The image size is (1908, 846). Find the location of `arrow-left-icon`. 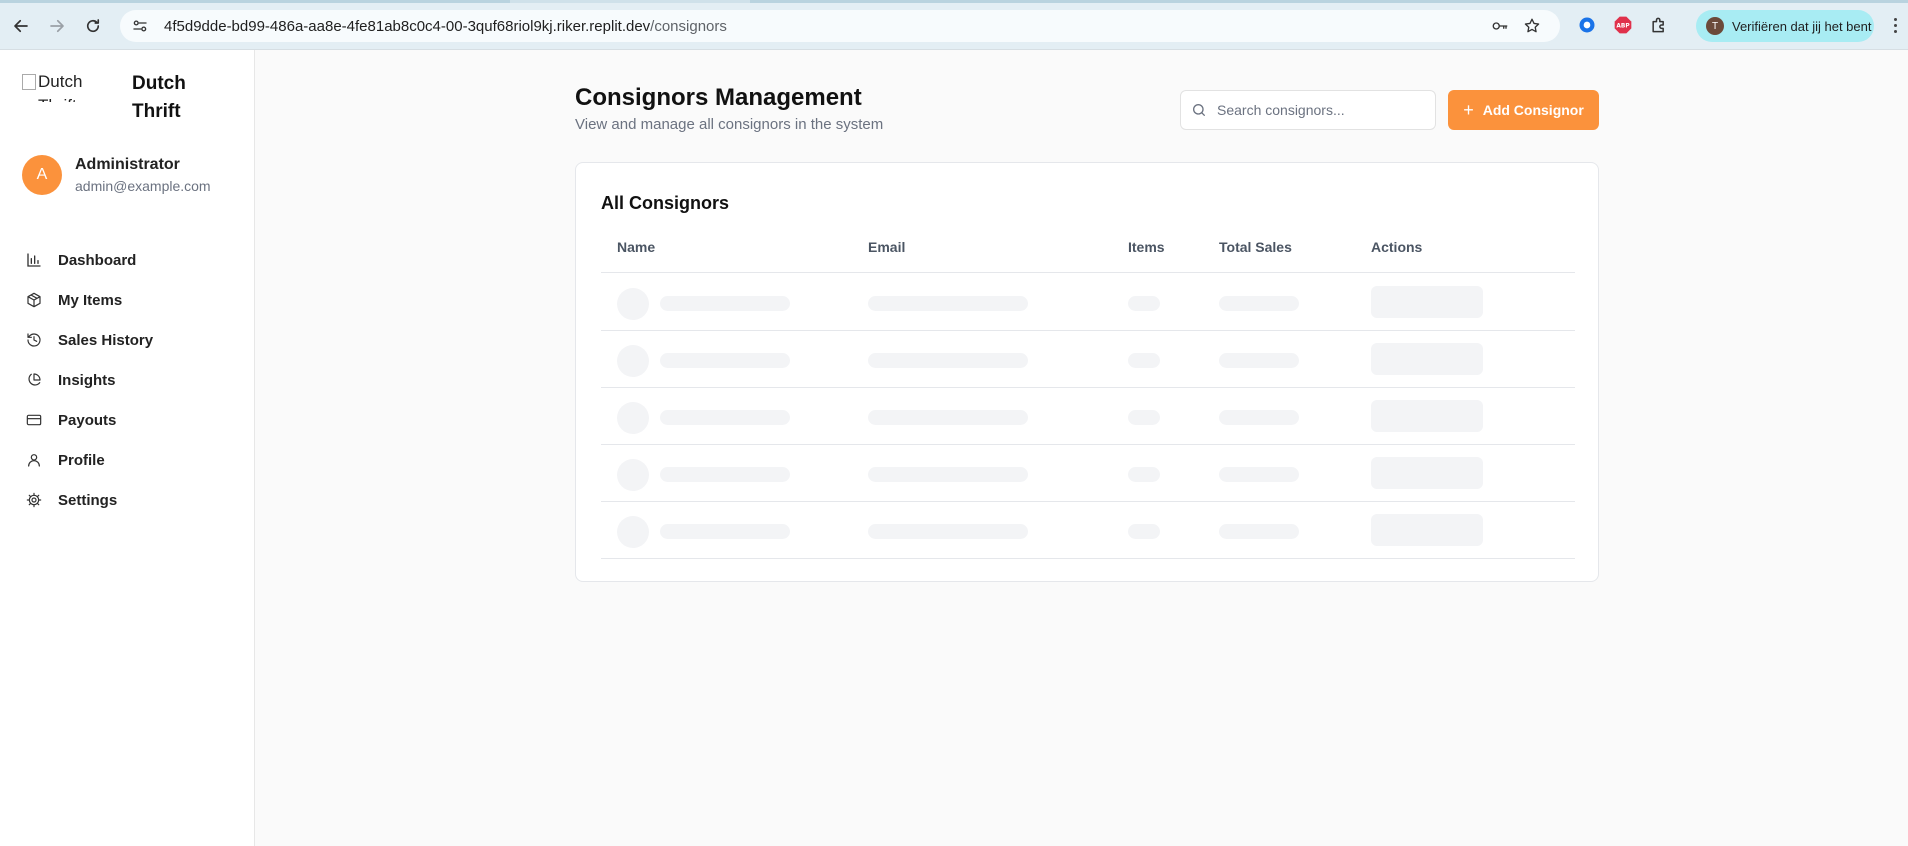

arrow-left-icon is located at coordinates (21, 26).